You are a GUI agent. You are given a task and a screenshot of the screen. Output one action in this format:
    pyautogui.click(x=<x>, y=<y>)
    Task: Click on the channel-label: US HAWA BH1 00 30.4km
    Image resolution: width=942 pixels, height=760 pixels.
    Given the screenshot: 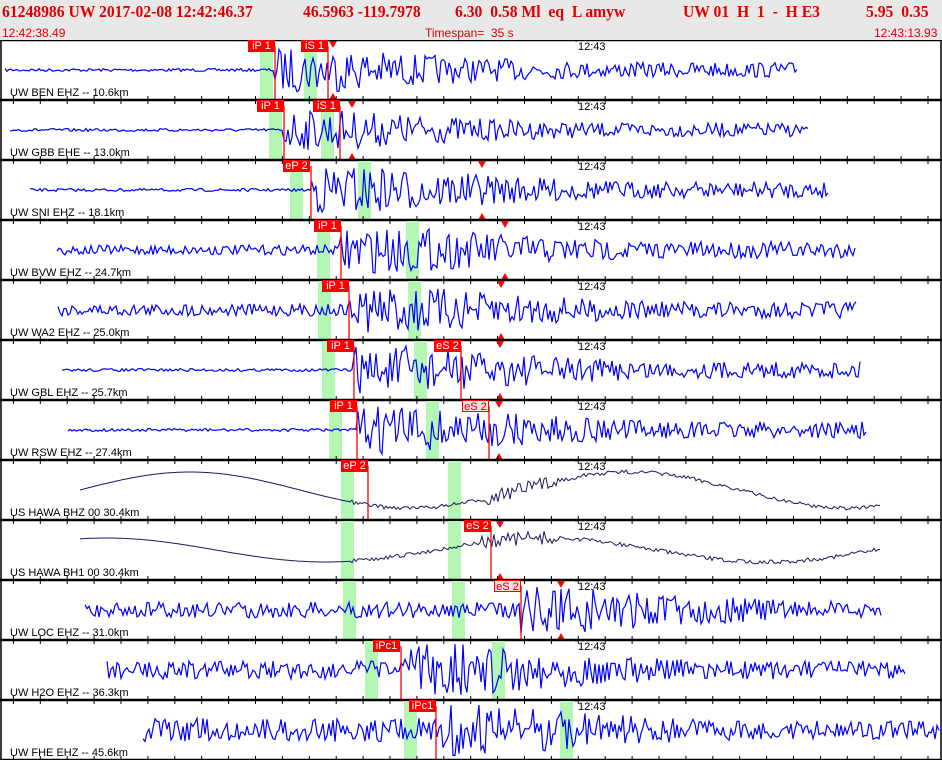 What is the action you would take?
    pyautogui.click(x=74, y=573)
    